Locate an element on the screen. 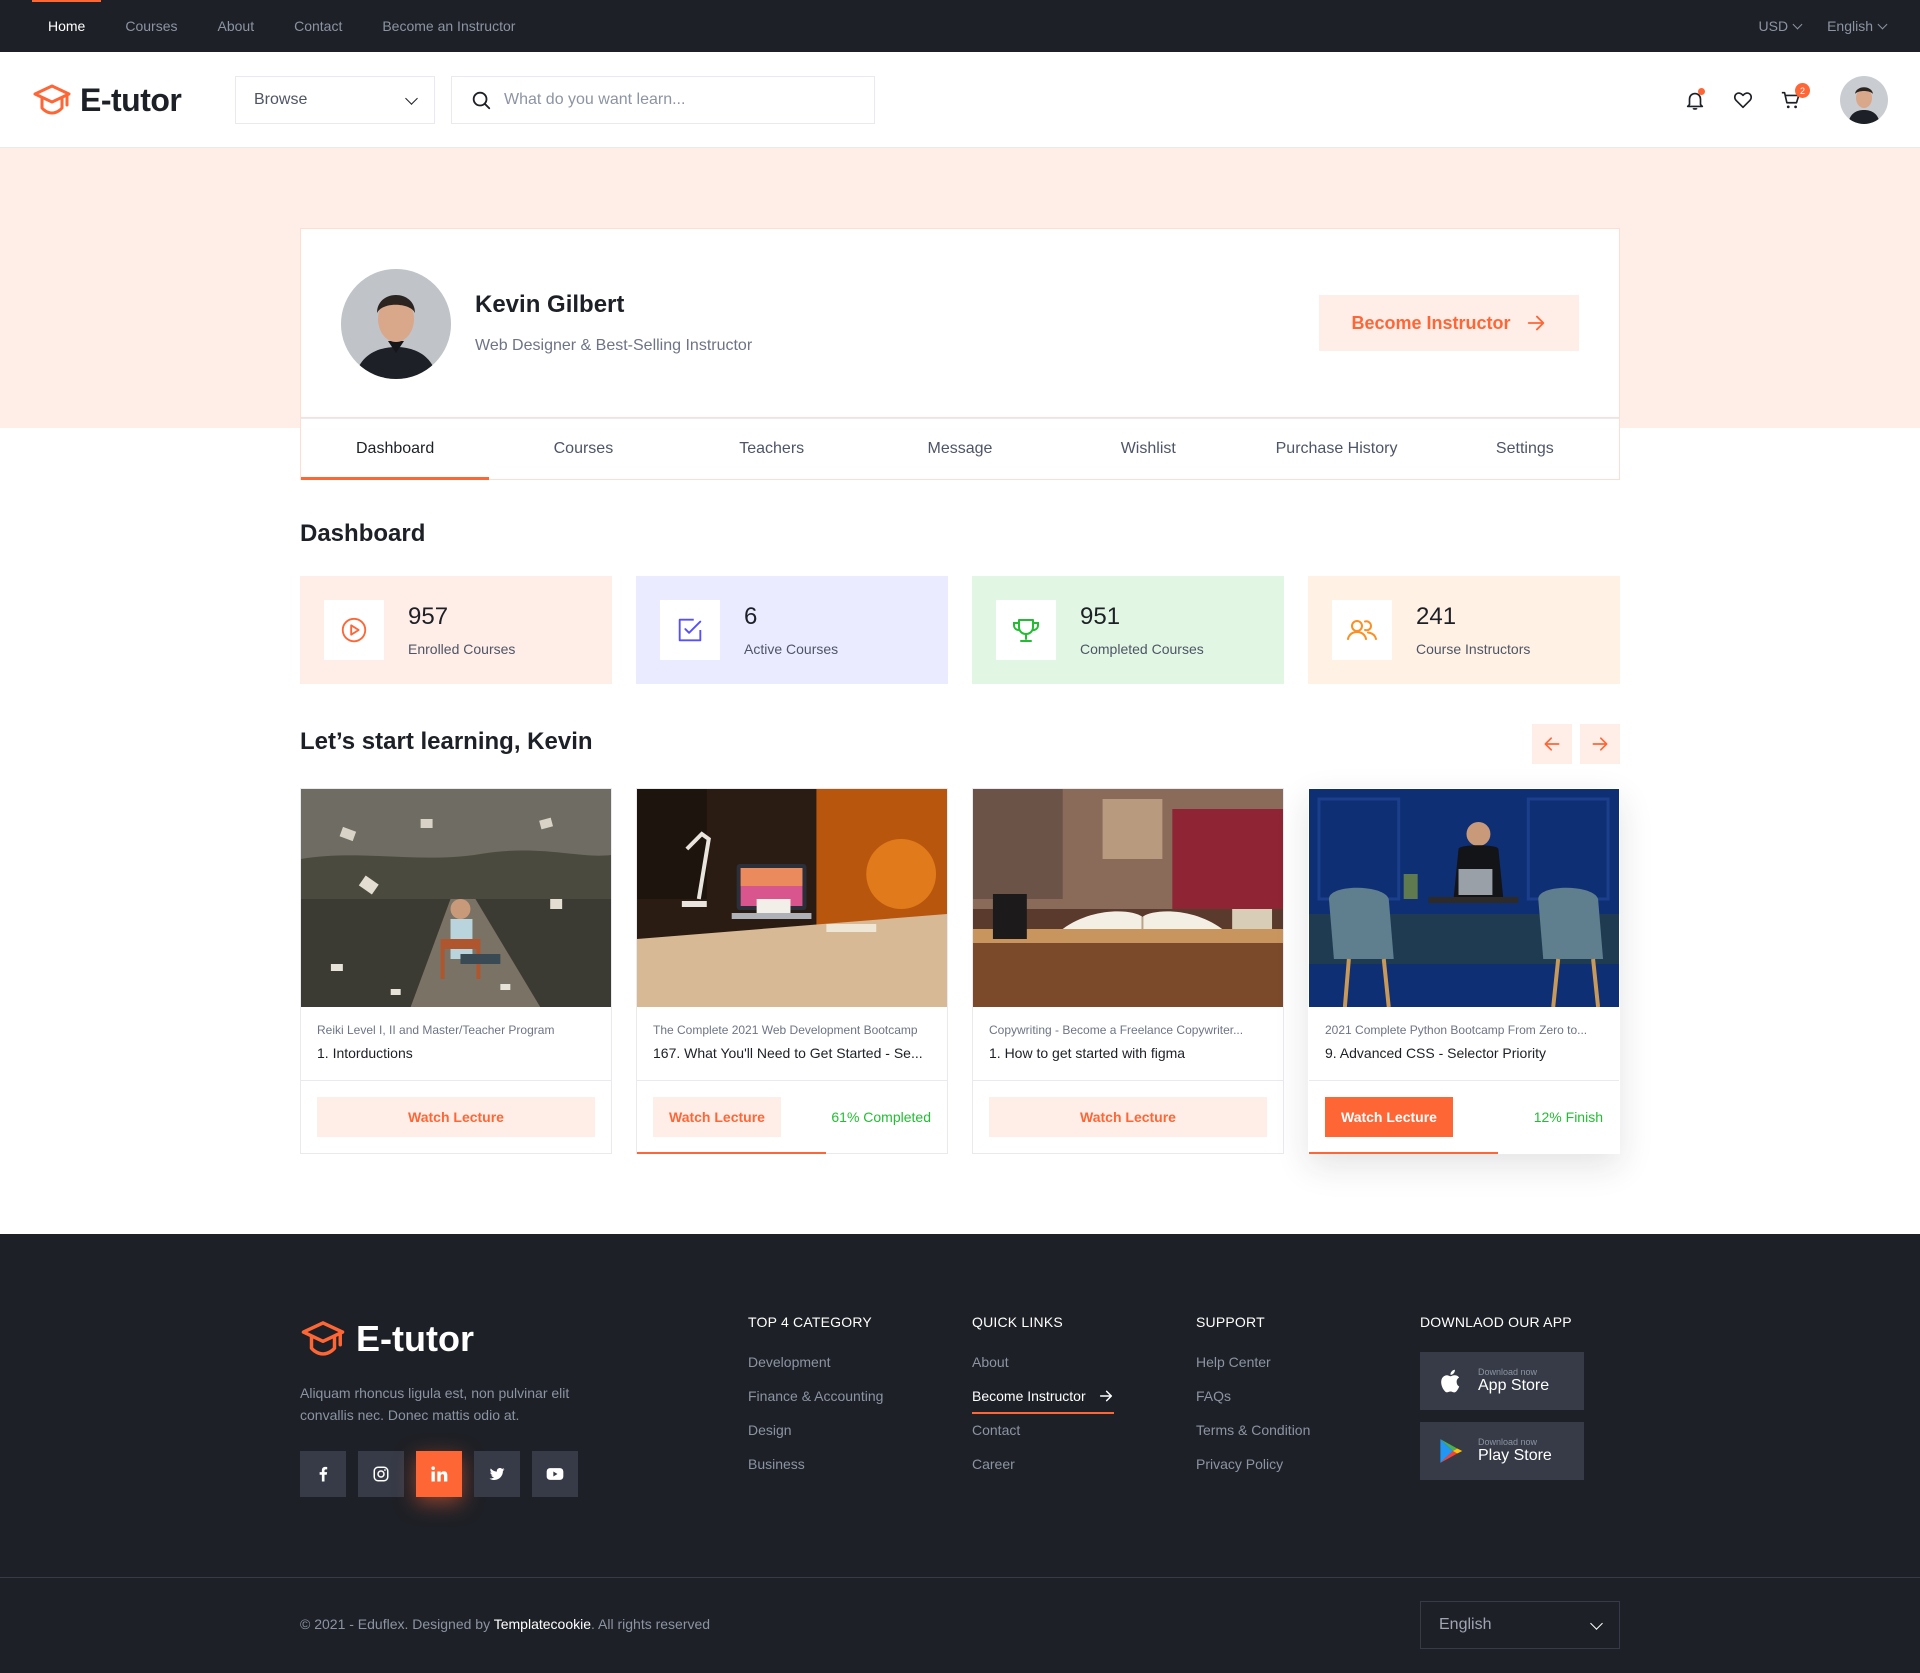 The height and width of the screenshot is (1673, 1920). carousel-next-button is located at coordinates (1600, 744).